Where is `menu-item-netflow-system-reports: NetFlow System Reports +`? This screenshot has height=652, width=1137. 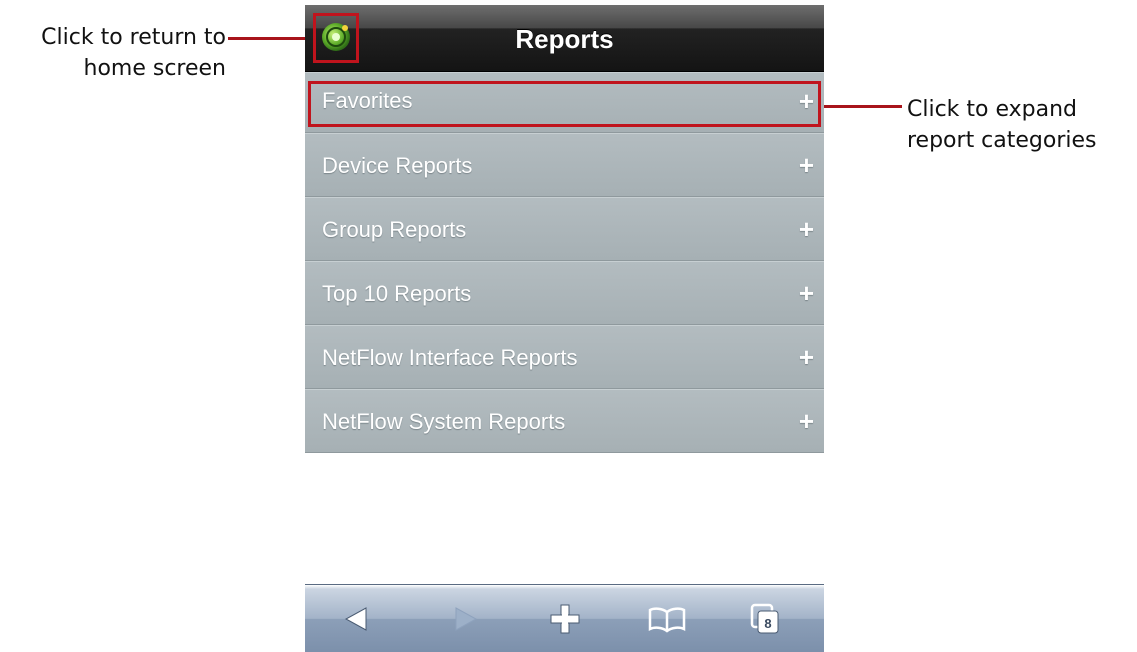
menu-item-netflow-system-reports: NetFlow System Reports + is located at coordinates (564, 421).